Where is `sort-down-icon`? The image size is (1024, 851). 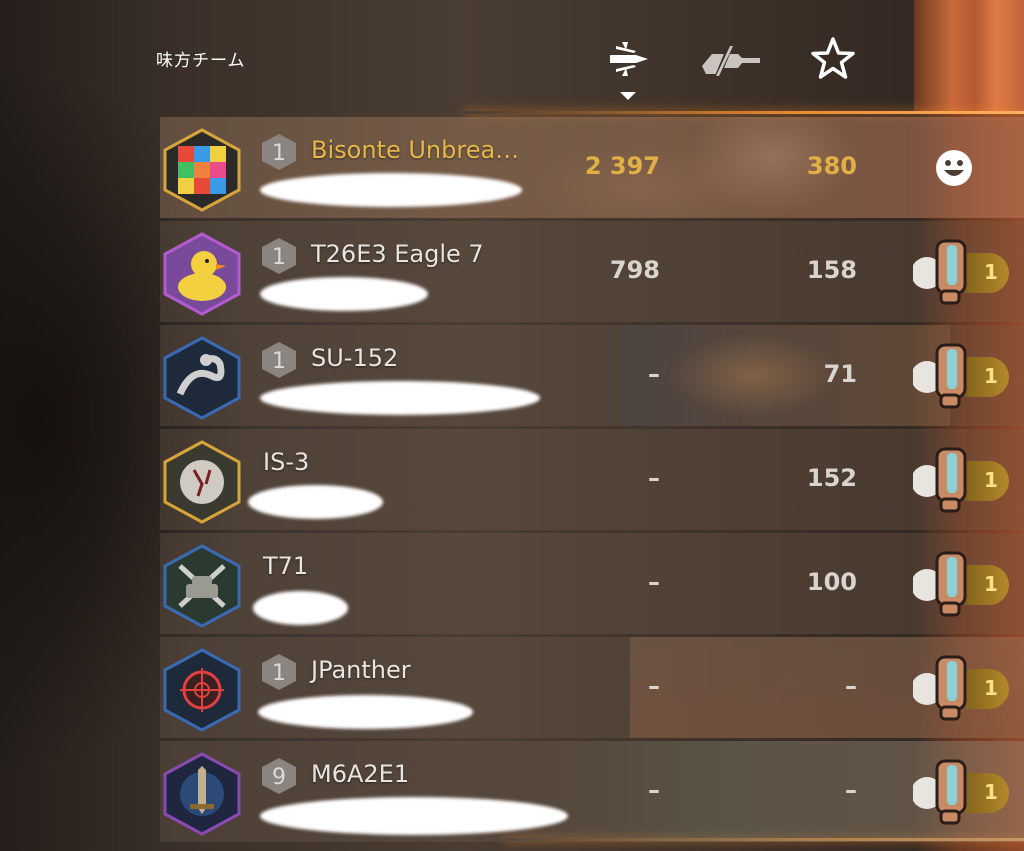
sort-down-icon is located at coordinates (628, 96).